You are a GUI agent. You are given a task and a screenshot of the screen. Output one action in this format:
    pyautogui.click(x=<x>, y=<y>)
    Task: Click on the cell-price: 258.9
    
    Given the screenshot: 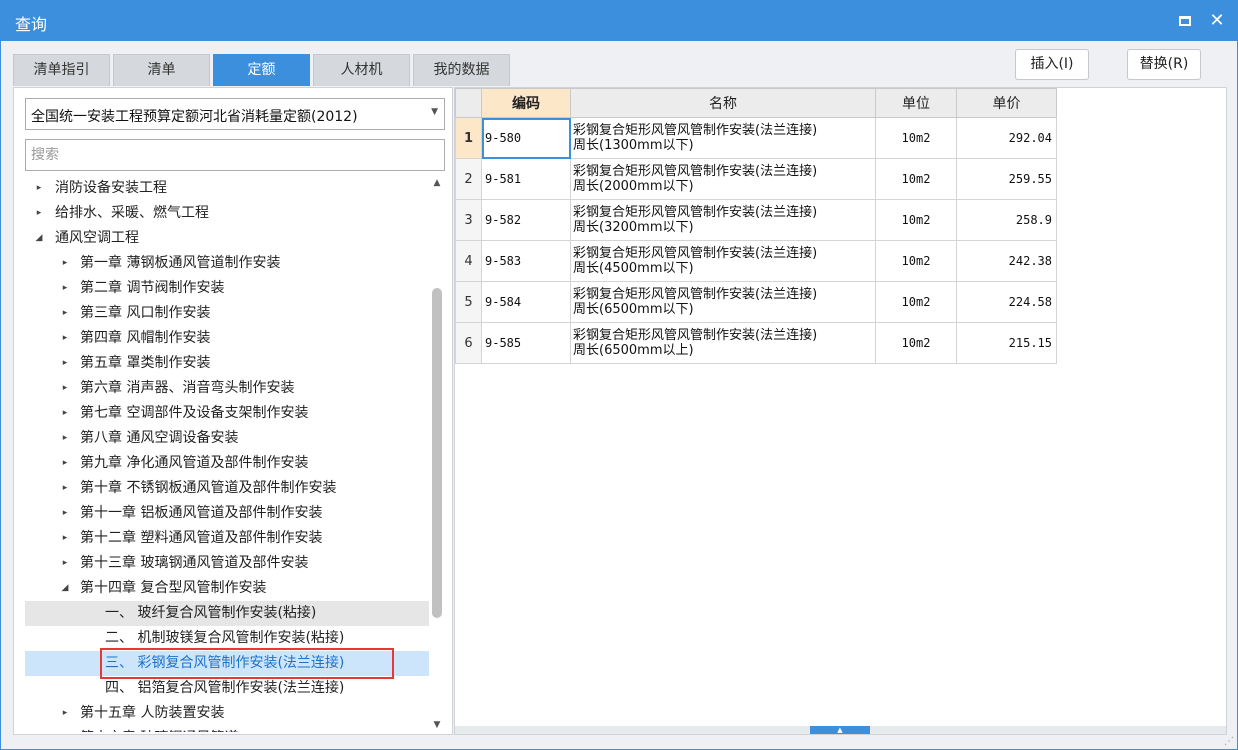 What is the action you would take?
    pyautogui.click(x=1006, y=220)
    